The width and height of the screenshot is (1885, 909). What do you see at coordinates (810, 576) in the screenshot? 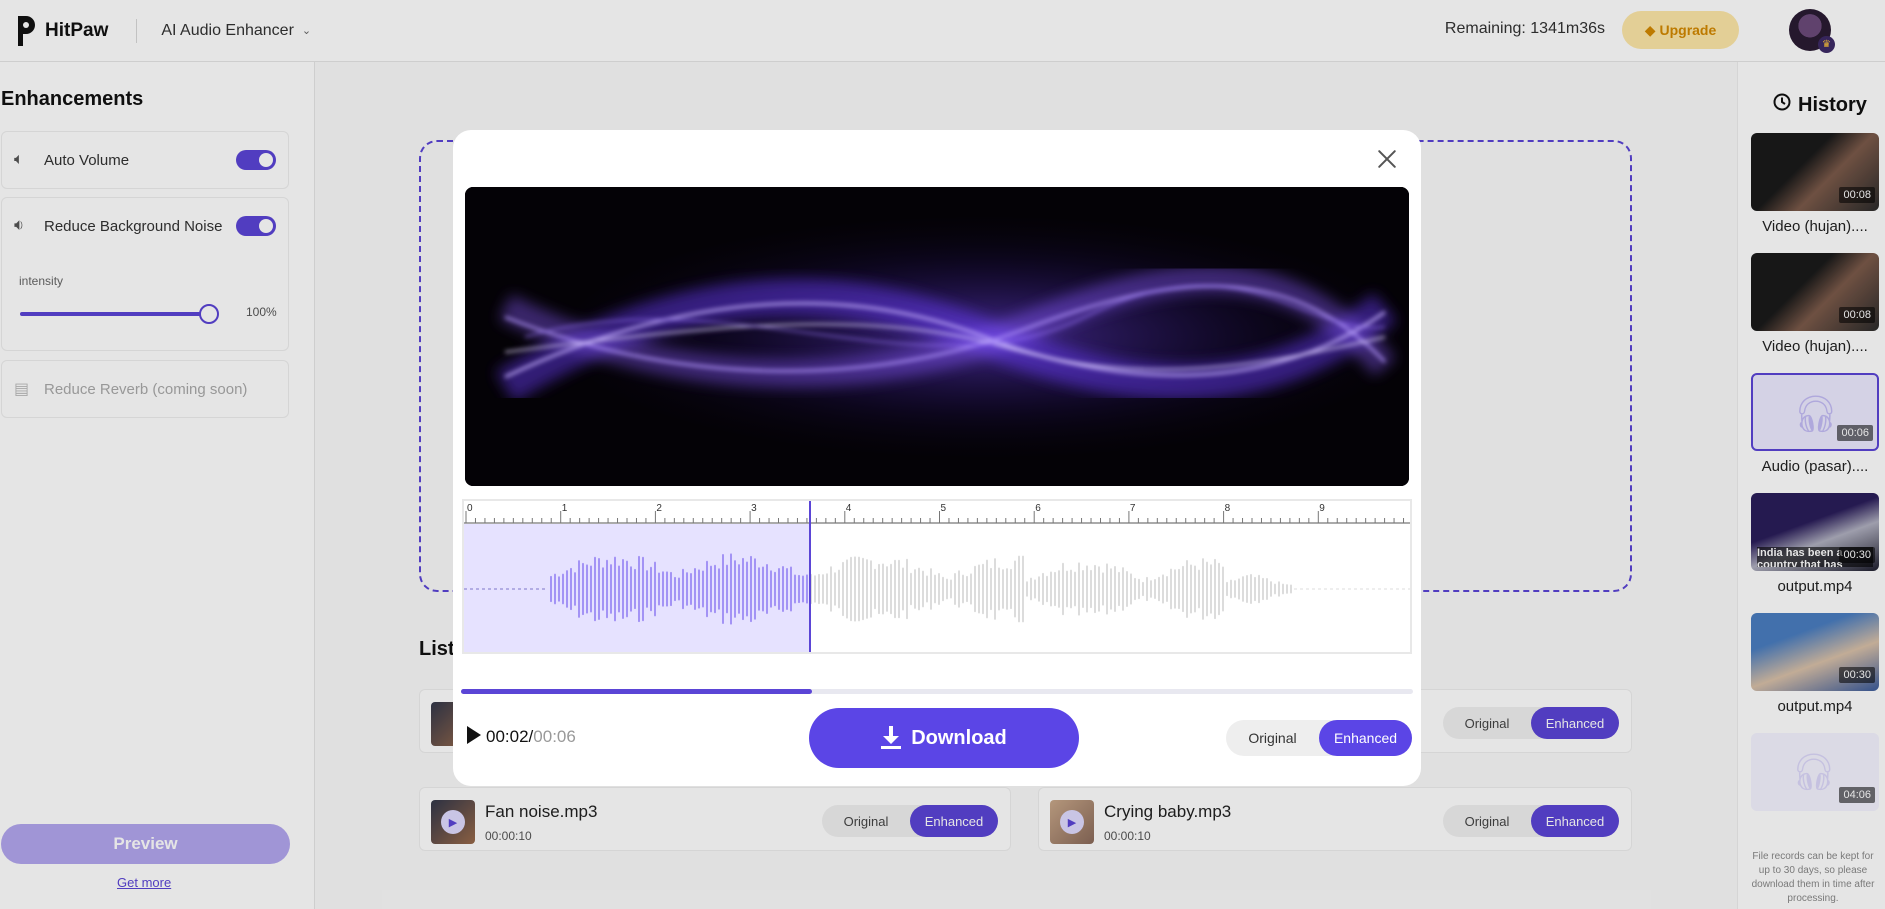
I see `playhead` at bounding box center [810, 576].